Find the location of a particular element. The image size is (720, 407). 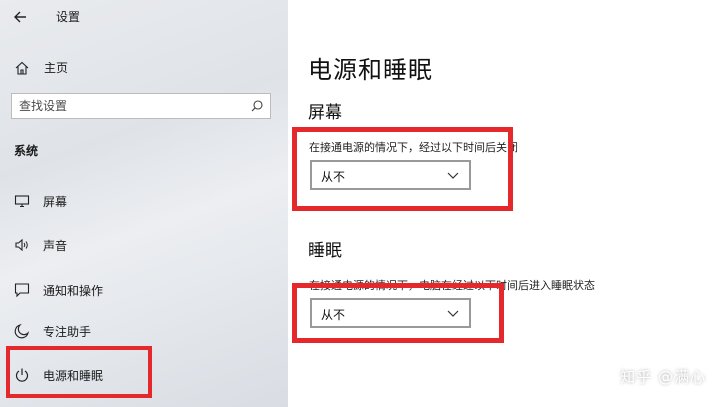

sidebar-item-label: 电源和睡眠 is located at coordinates (73, 376).